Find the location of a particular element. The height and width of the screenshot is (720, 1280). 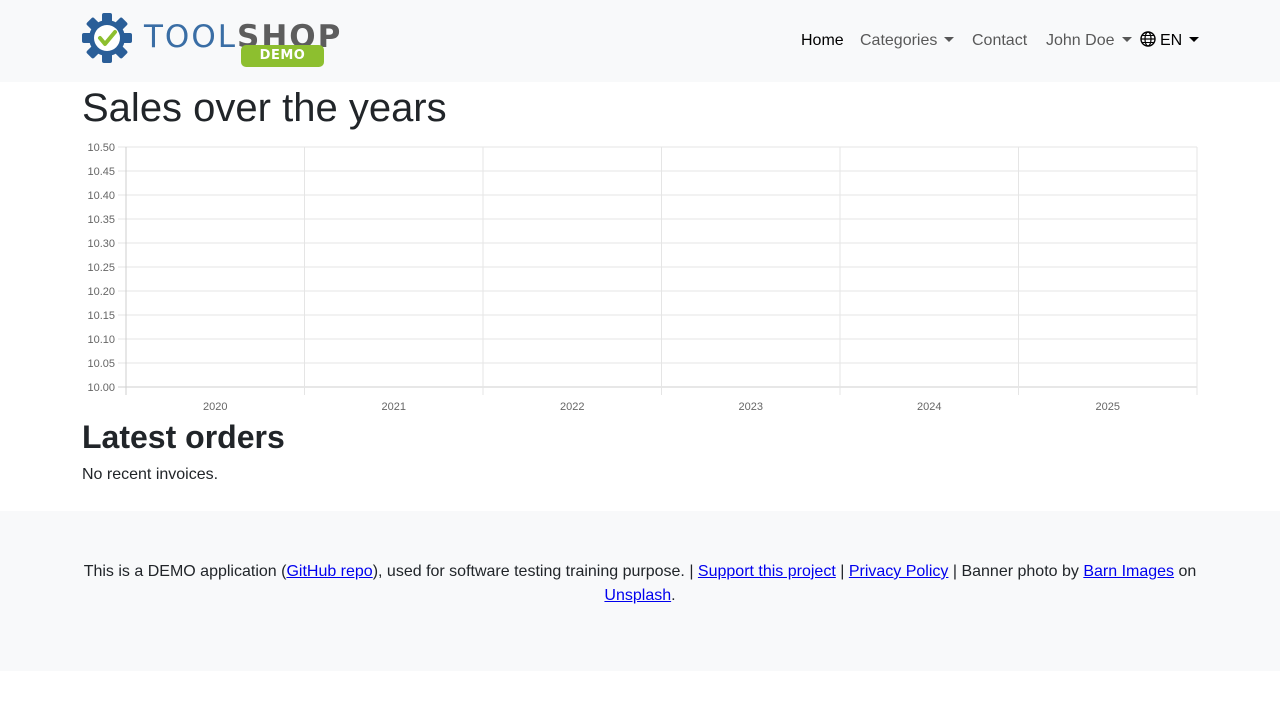

language-dropdown: EN is located at coordinates (1170, 42).